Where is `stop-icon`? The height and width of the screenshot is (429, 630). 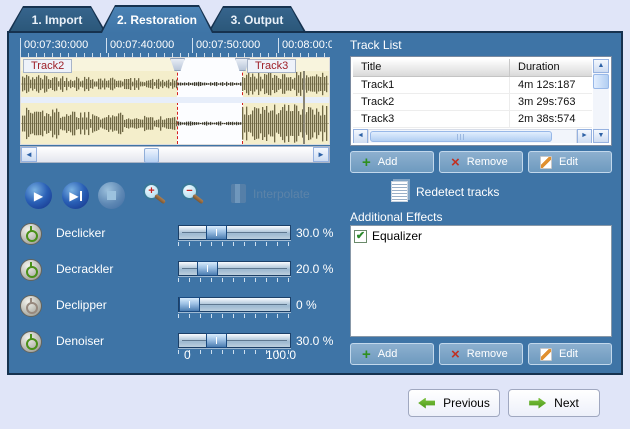
stop-icon is located at coordinates (111, 195).